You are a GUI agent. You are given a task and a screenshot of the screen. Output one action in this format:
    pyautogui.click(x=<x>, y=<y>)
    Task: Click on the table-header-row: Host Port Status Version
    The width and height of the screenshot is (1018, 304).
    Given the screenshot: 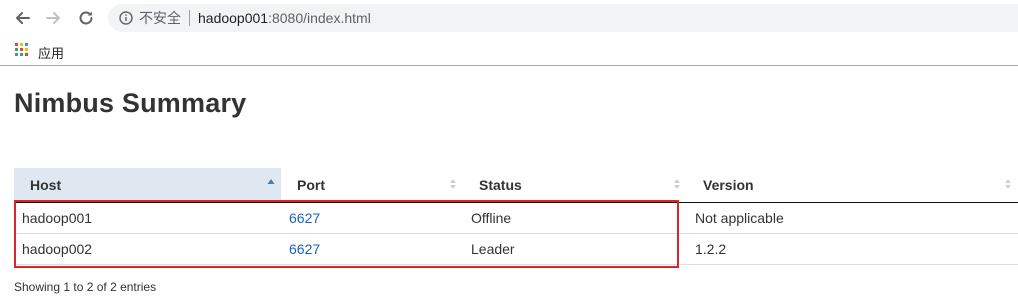 What is the action you would take?
    pyautogui.click(x=516, y=185)
    